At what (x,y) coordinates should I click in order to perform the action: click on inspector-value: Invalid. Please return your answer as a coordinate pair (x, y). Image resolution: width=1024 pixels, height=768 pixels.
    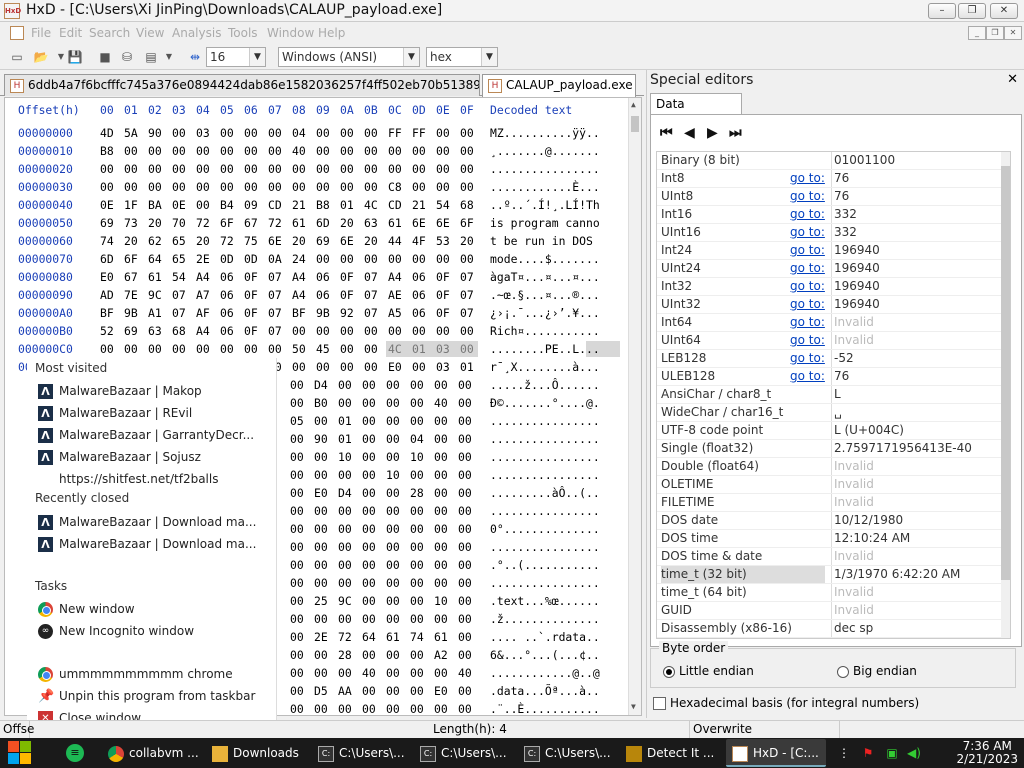
    Looking at the image, I should click on (852, 340).